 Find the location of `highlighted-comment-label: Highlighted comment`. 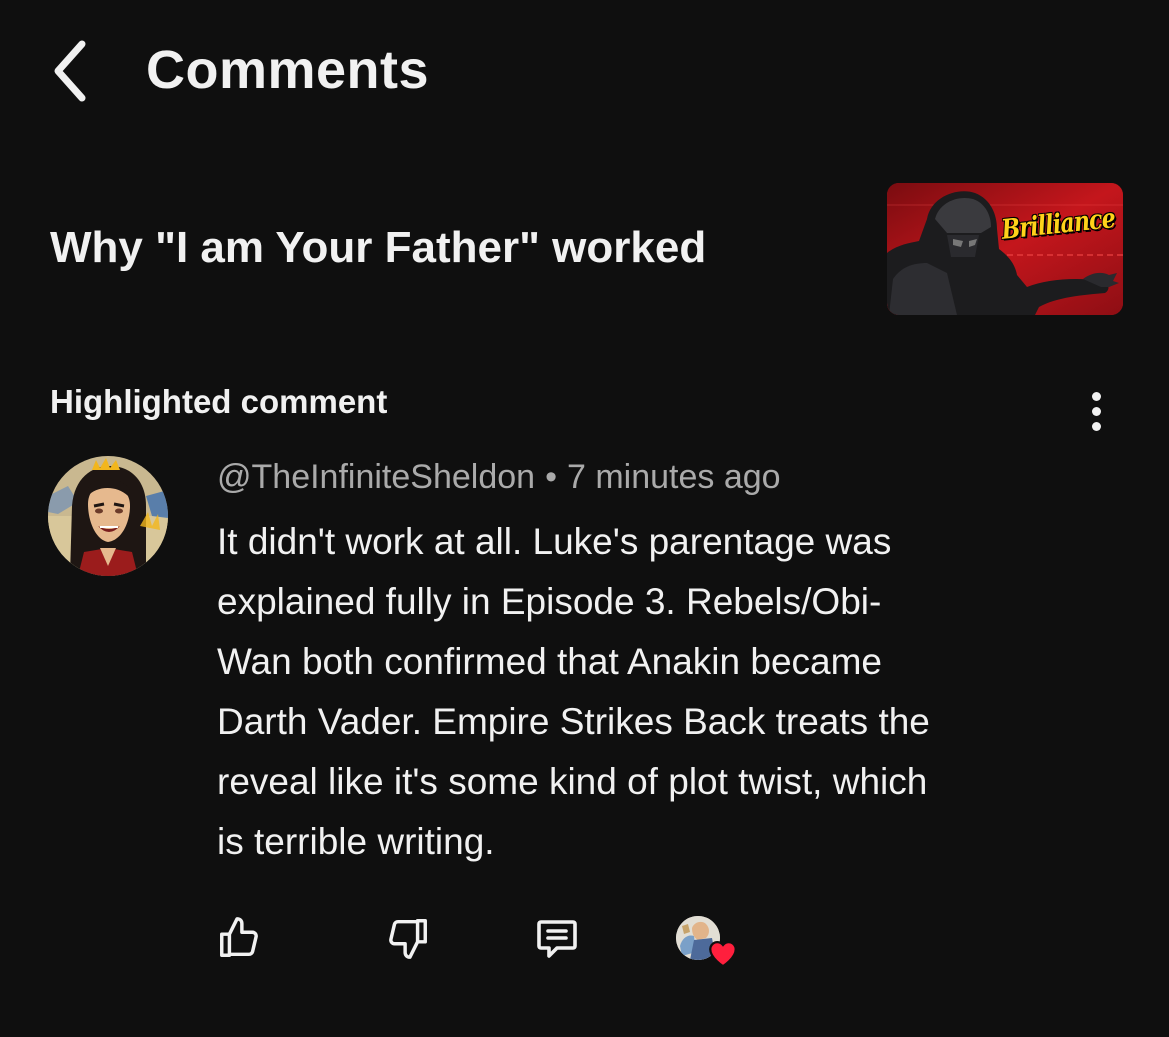

highlighted-comment-label: Highlighted comment is located at coordinates (219, 401).